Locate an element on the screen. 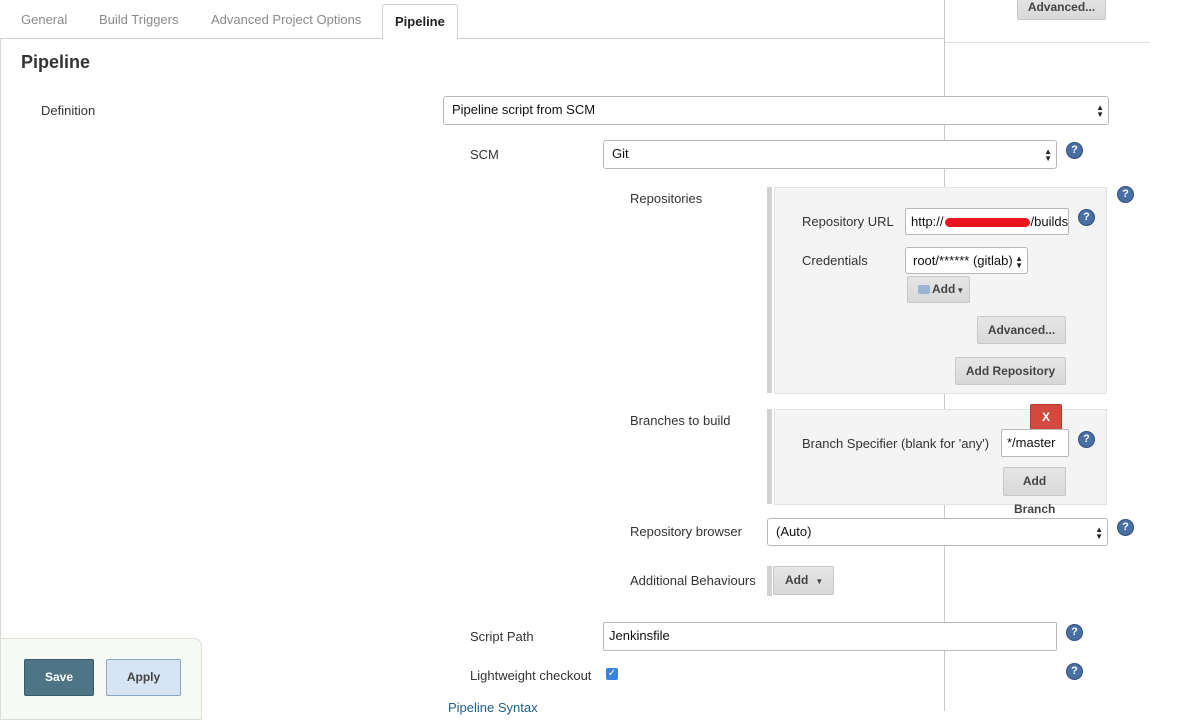 The width and height of the screenshot is (1194, 720). branches-bar is located at coordinates (769, 456).